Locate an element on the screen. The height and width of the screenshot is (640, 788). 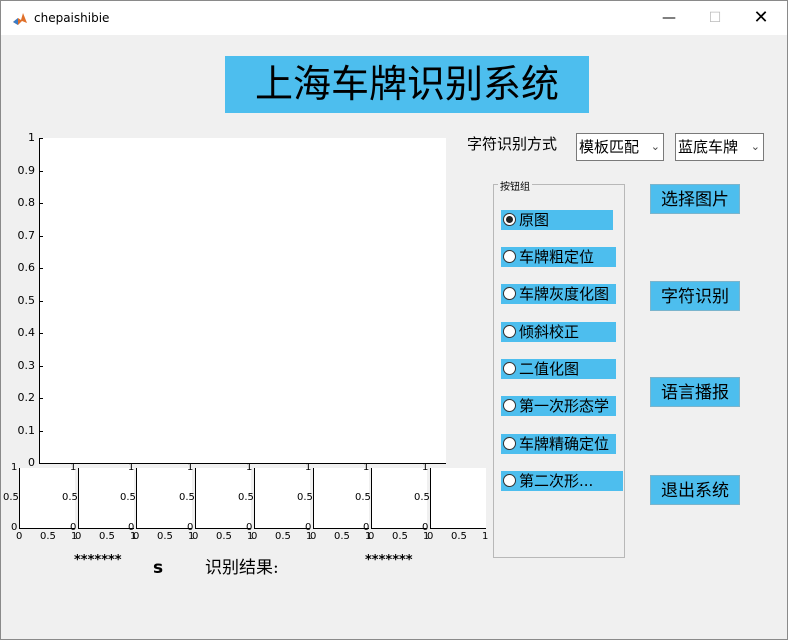
radio-label: 车牌粗定位 is located at coordinates (557, 257).